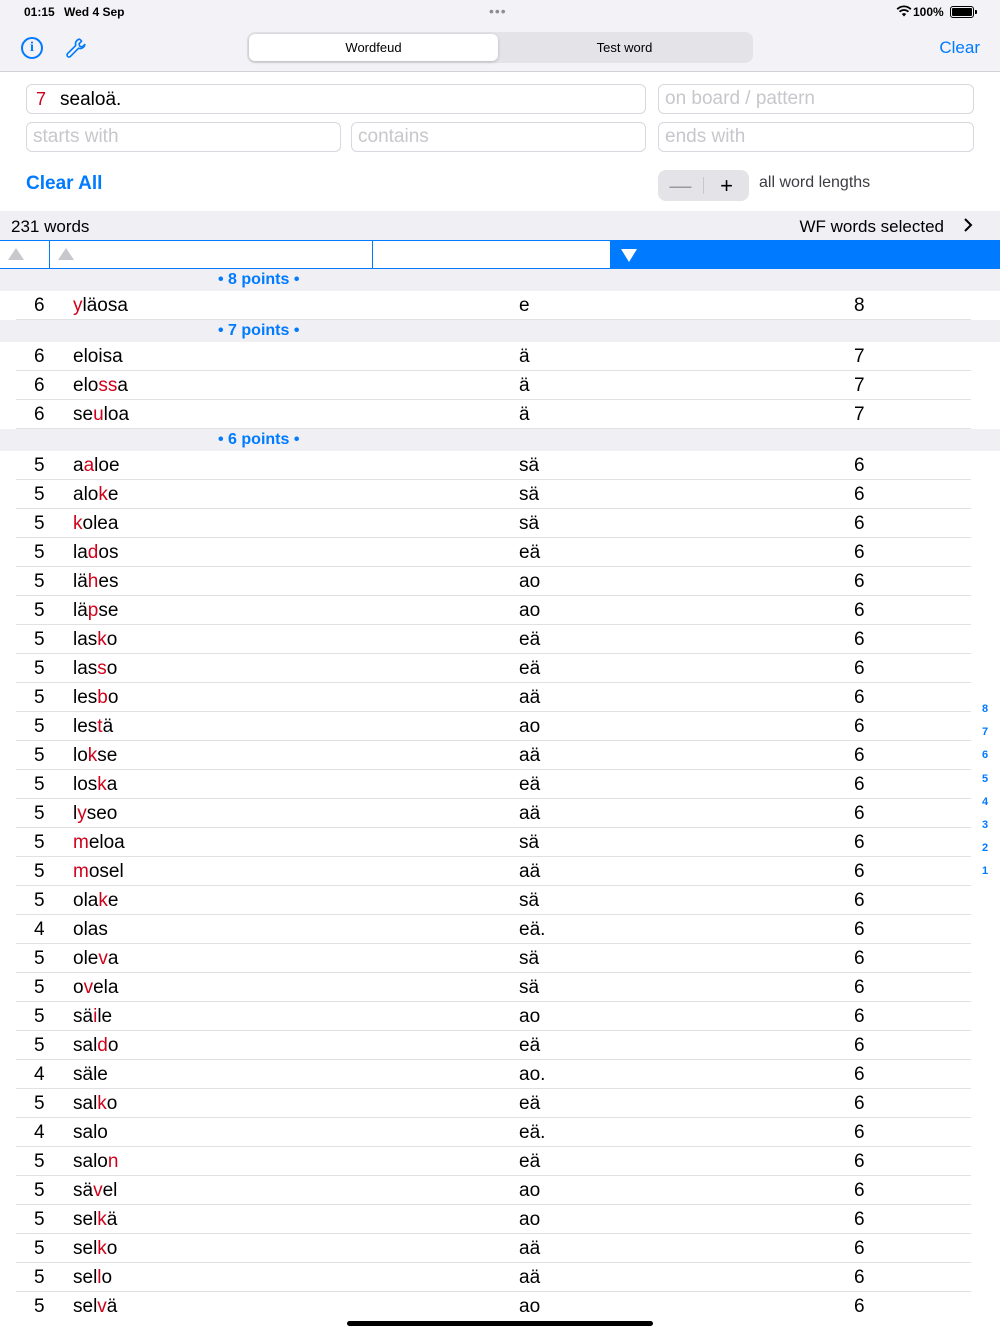  Describe the element at coordinates (928, 12) in the screenshot. I see `battery-percentage: 100%` at that location.